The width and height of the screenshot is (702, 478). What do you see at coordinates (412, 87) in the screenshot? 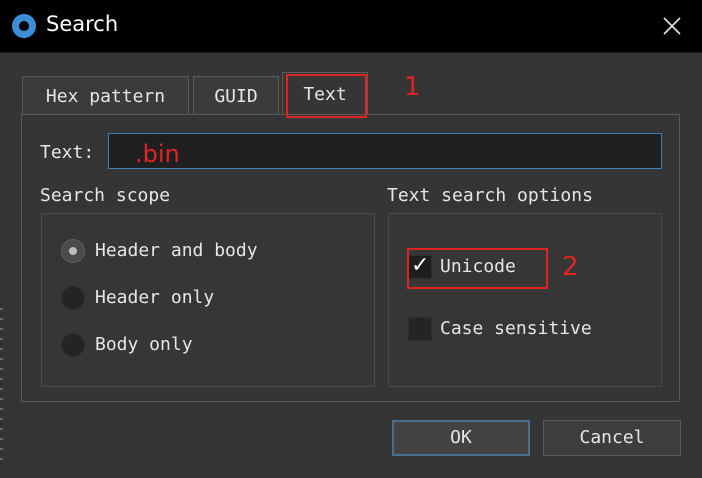
I see `annotation-number-1: 1` at bounding box center [412, 87].